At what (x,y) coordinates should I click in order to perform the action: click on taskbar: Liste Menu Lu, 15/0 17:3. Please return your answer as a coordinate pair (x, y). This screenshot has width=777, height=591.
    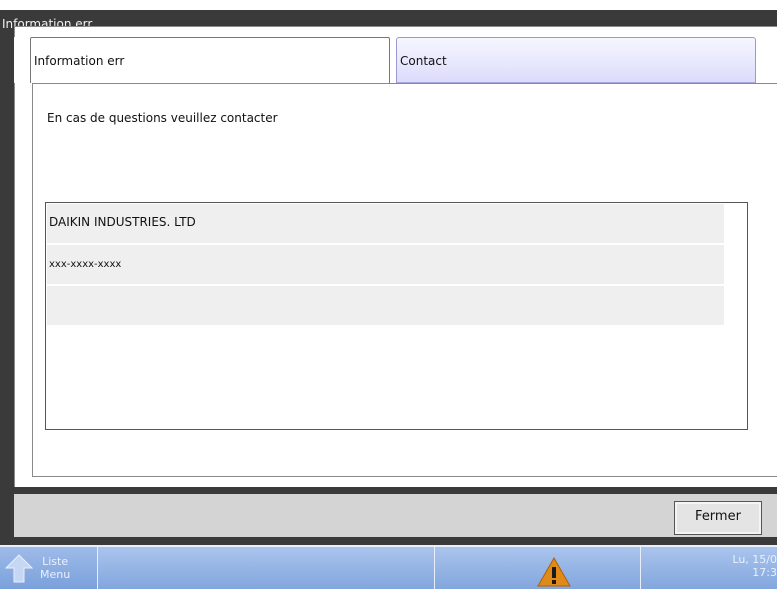
    Looking at the image, I should click on (388, 567).